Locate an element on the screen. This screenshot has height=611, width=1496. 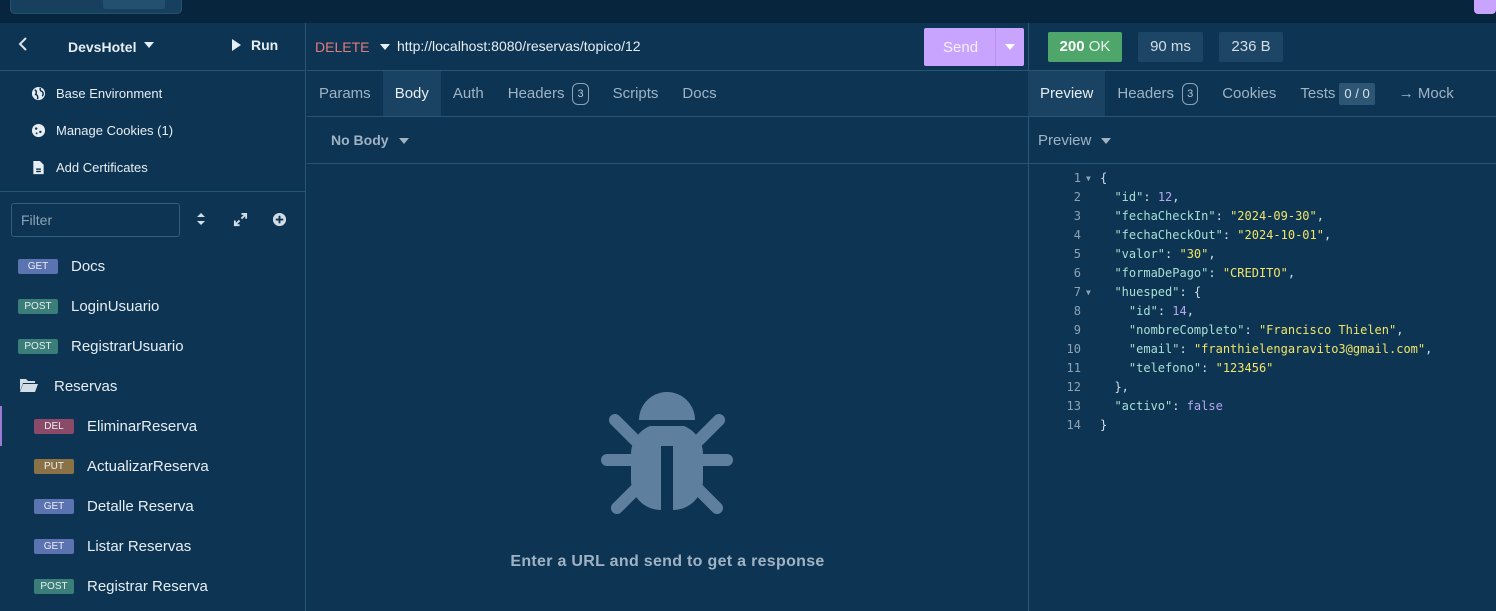
tab-preview: Preview is located at coordinates (1067, 93).